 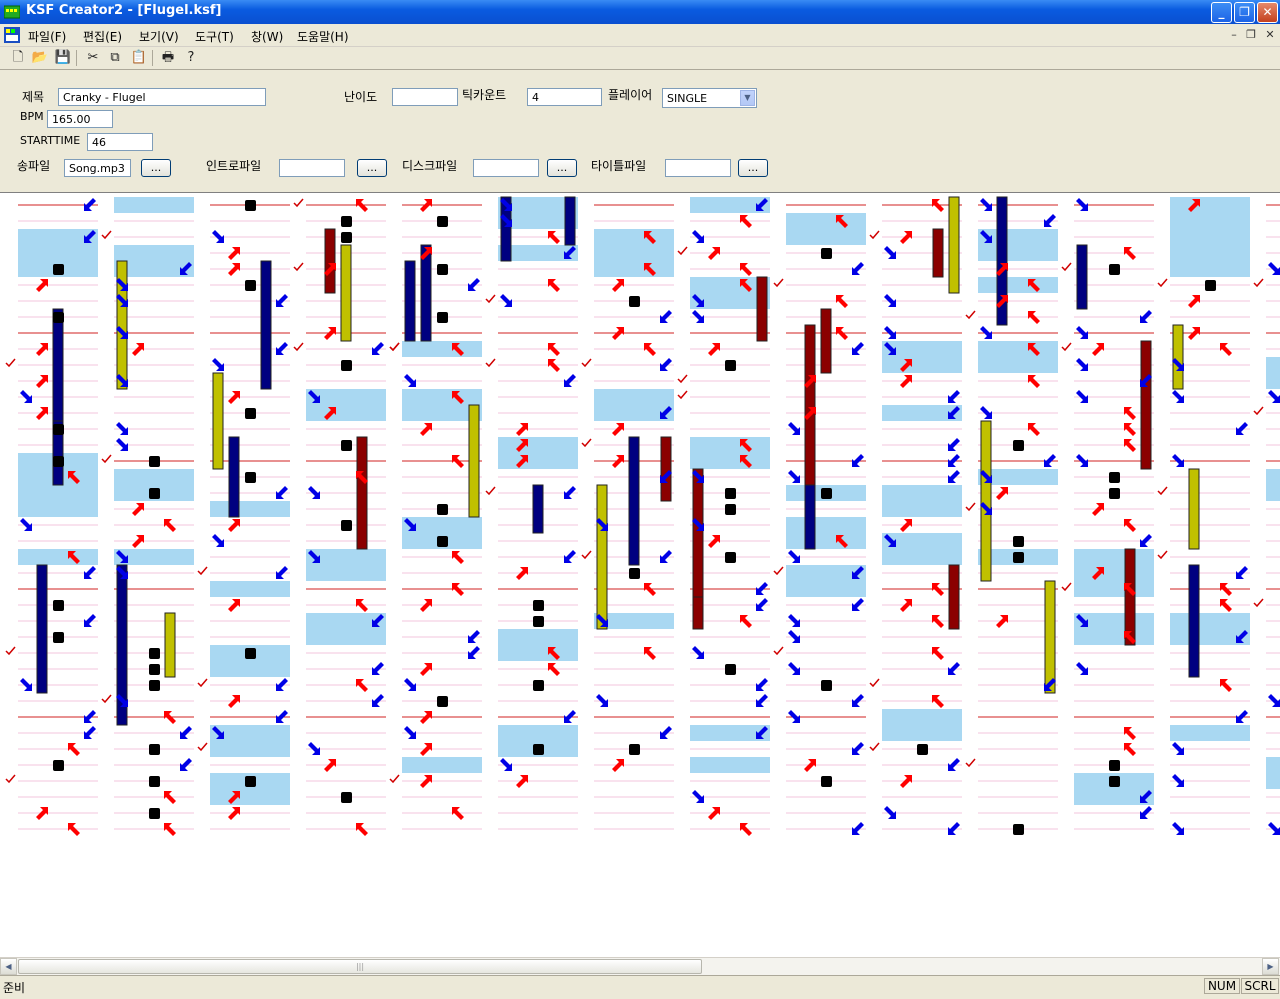 What do you see at coordinates (214, 36) in the screenshot?
I see `menu-tools: 도구(T)` at bounding box center [214, 36].